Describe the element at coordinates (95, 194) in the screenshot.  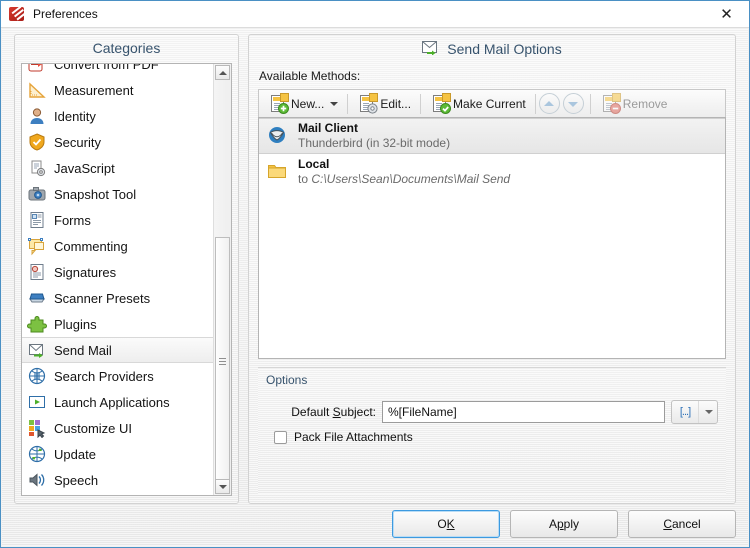
I see `sidebar-item-label: Snapshot Tool` at that location.